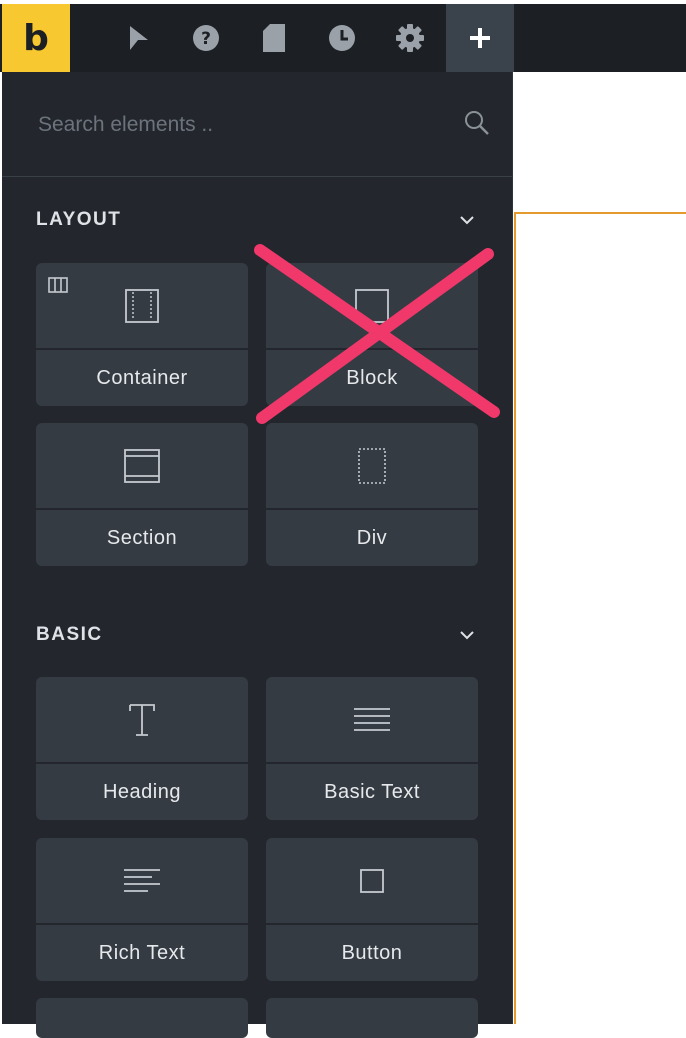  I want to click on heading-icon, so click(142, 719).